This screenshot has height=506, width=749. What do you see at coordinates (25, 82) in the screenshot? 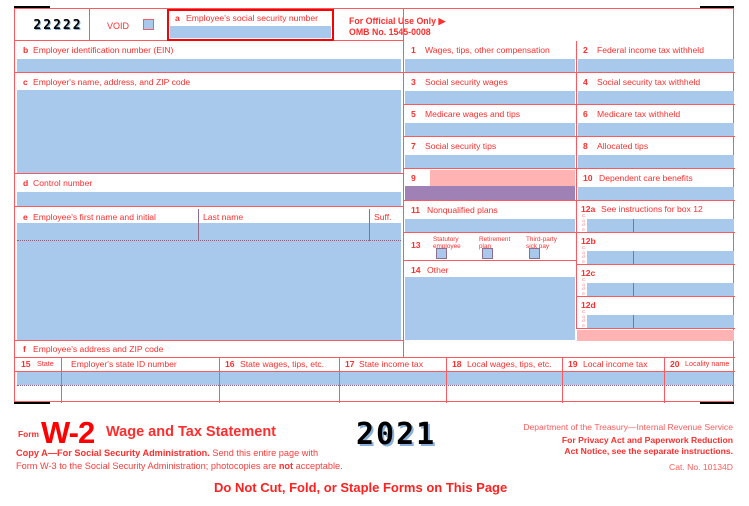
I see `box-c-letter: c` at bounding box center [25, 82].